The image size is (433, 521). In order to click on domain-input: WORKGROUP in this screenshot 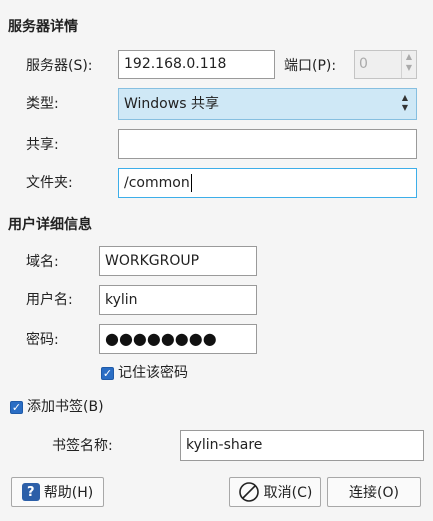, I will do `click(178, 261)`.